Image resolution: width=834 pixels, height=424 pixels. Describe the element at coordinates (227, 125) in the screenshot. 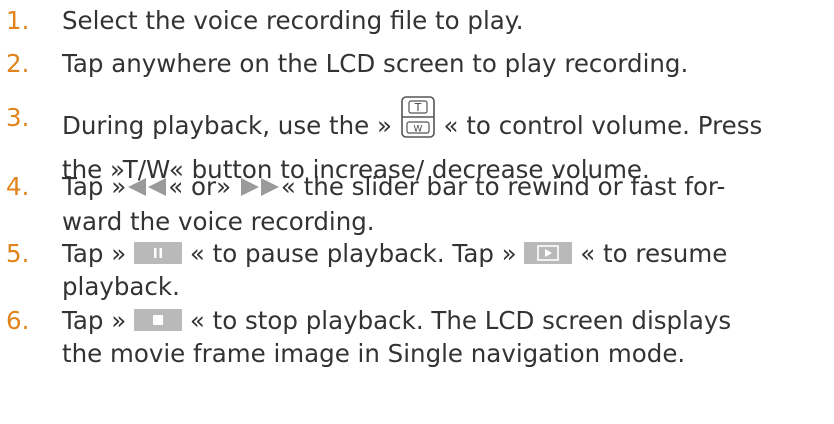

I see `step-text: During playback, use the »` at that location.